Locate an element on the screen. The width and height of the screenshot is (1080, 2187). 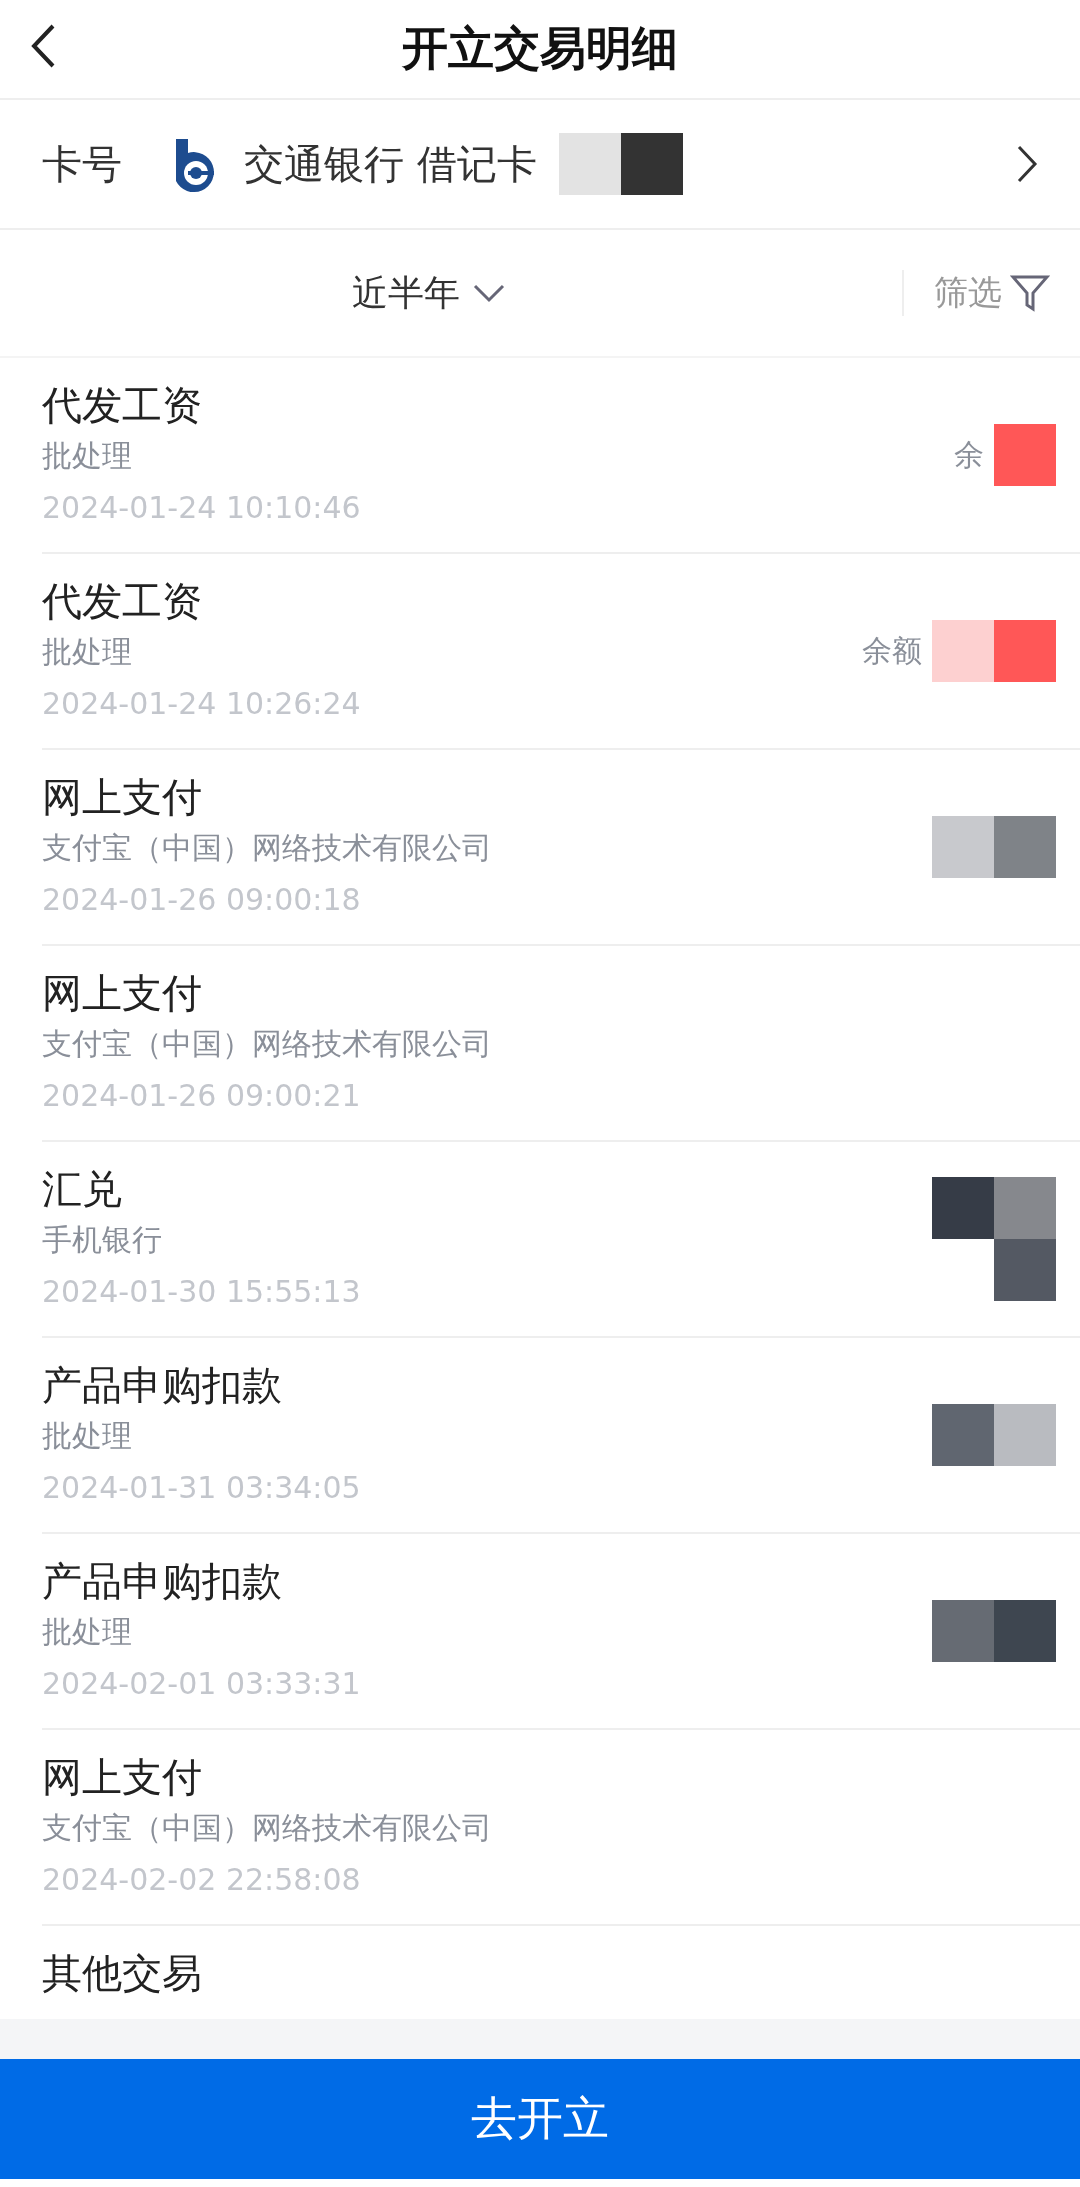
balance-label: 余额 is located at coordinates (892, 650).